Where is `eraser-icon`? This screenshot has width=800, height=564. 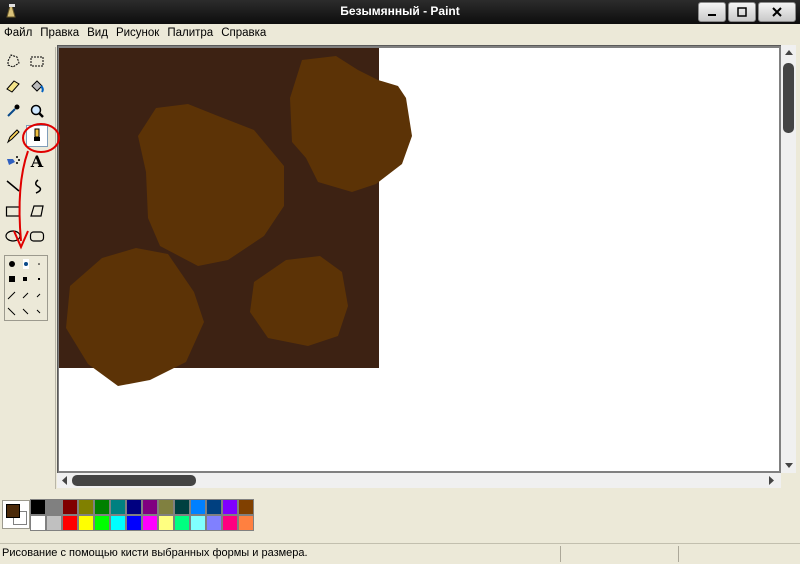
eraser-icon is located at coordinates (13, 86).